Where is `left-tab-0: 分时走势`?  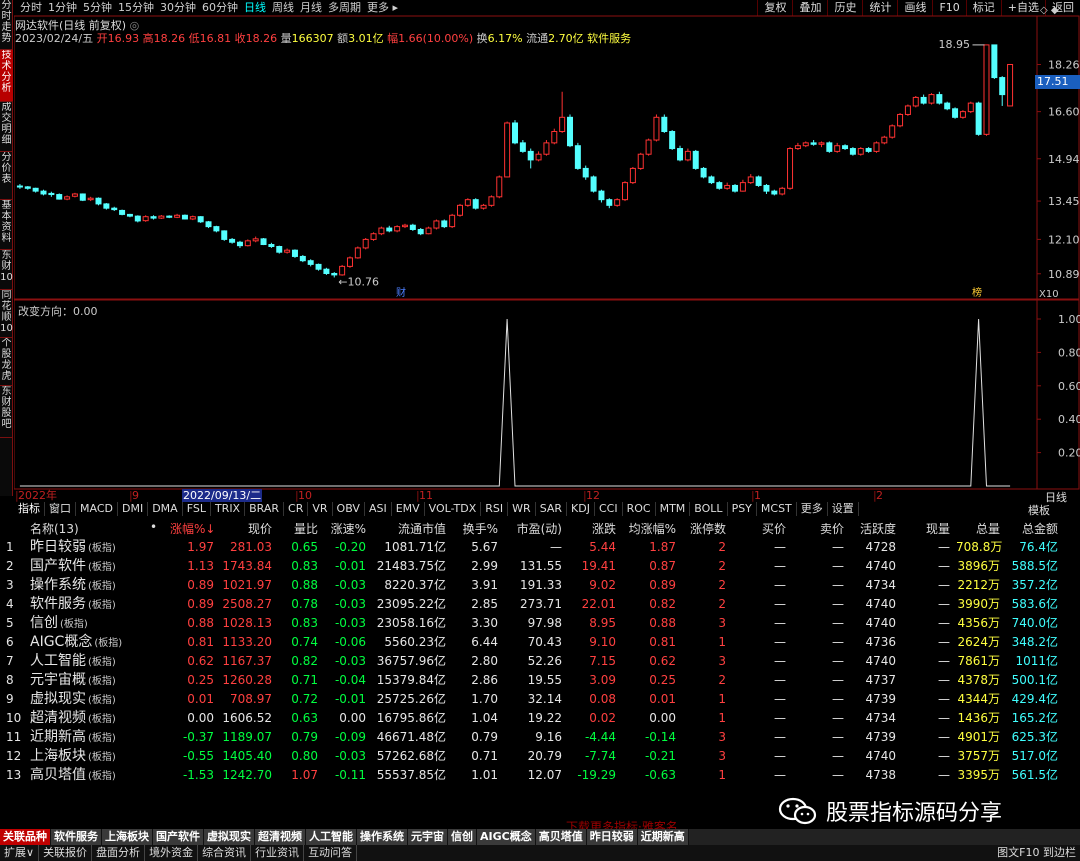 left-tab-0: 分时走势 is located at coordinates (6, 25).